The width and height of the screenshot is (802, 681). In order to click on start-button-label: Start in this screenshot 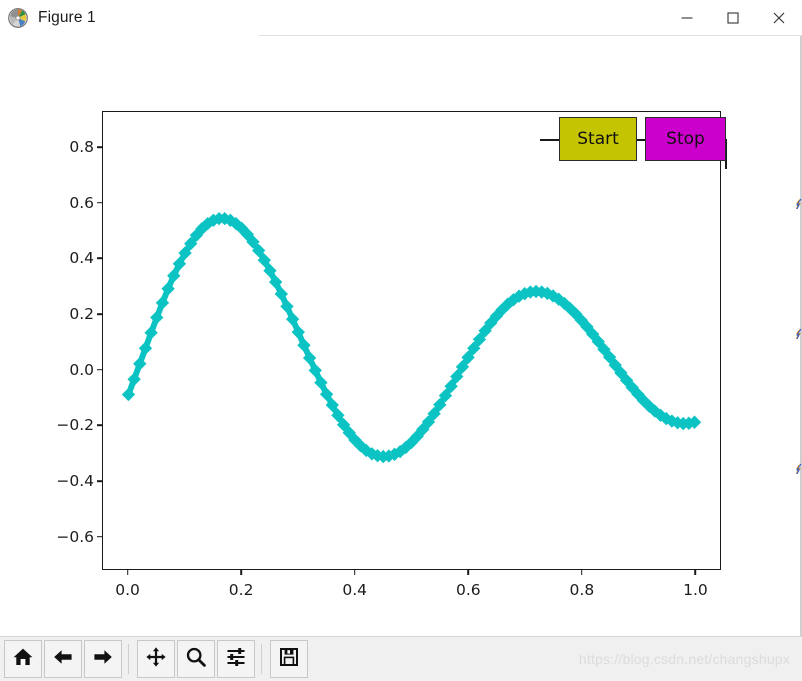, I will do `click(598, 139)`.